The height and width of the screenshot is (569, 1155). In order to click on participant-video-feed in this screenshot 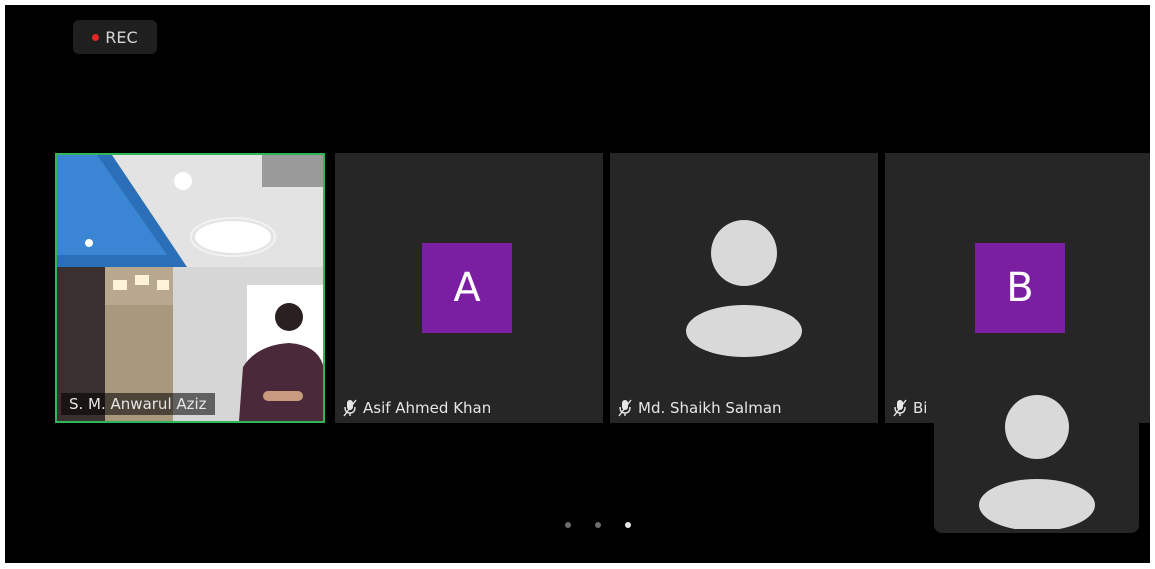, I will do `click(190, 288)`.